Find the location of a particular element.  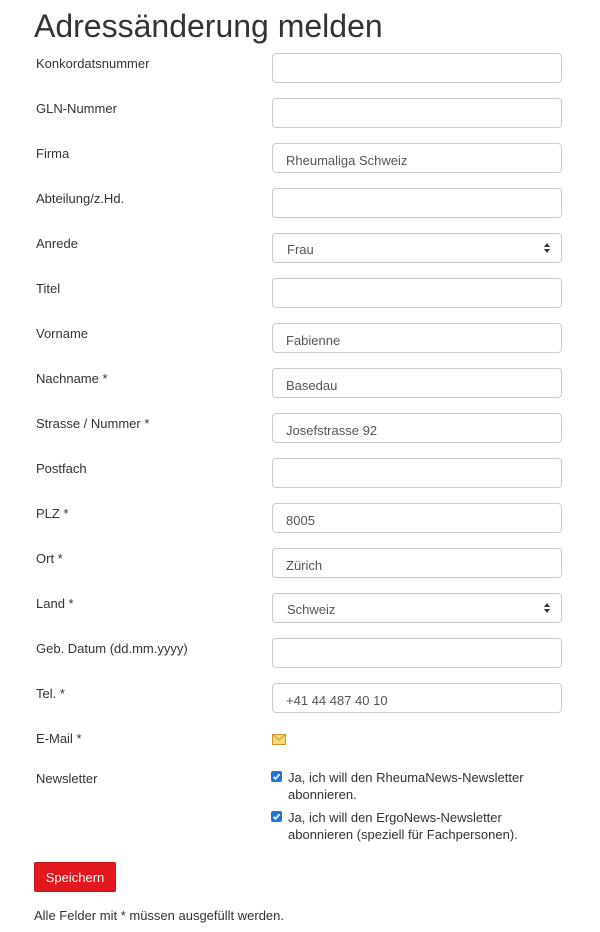

anrede-select: Frau is located at coordinates (417, 248).